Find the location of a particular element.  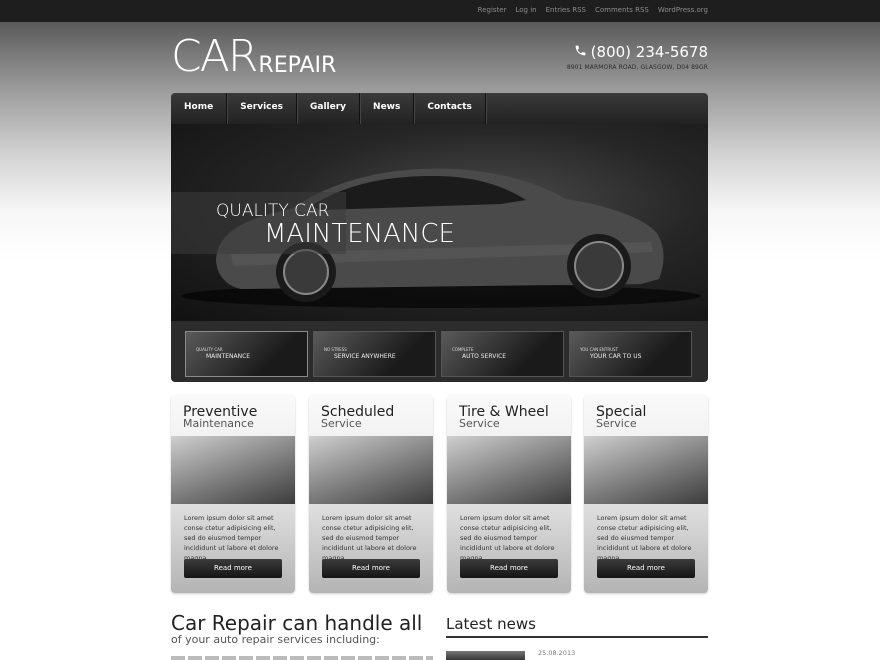

news-divider is located at coordinates (577, 637).